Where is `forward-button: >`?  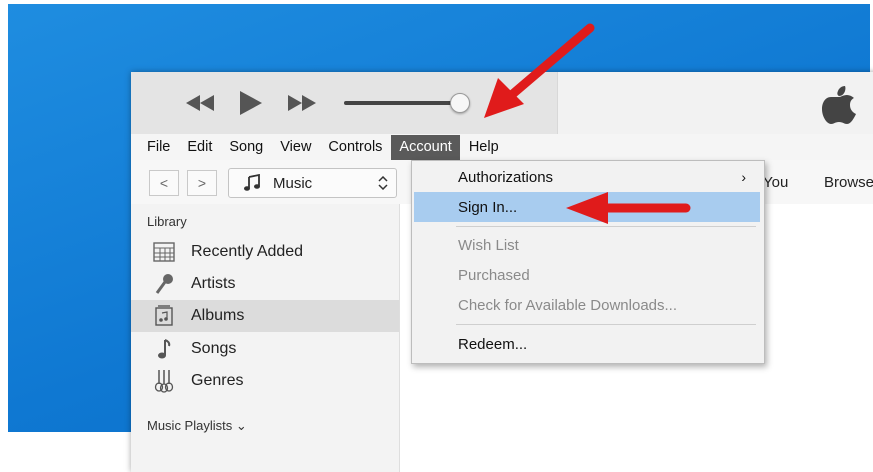
forward-button: > is located at coordinates (202, 183).